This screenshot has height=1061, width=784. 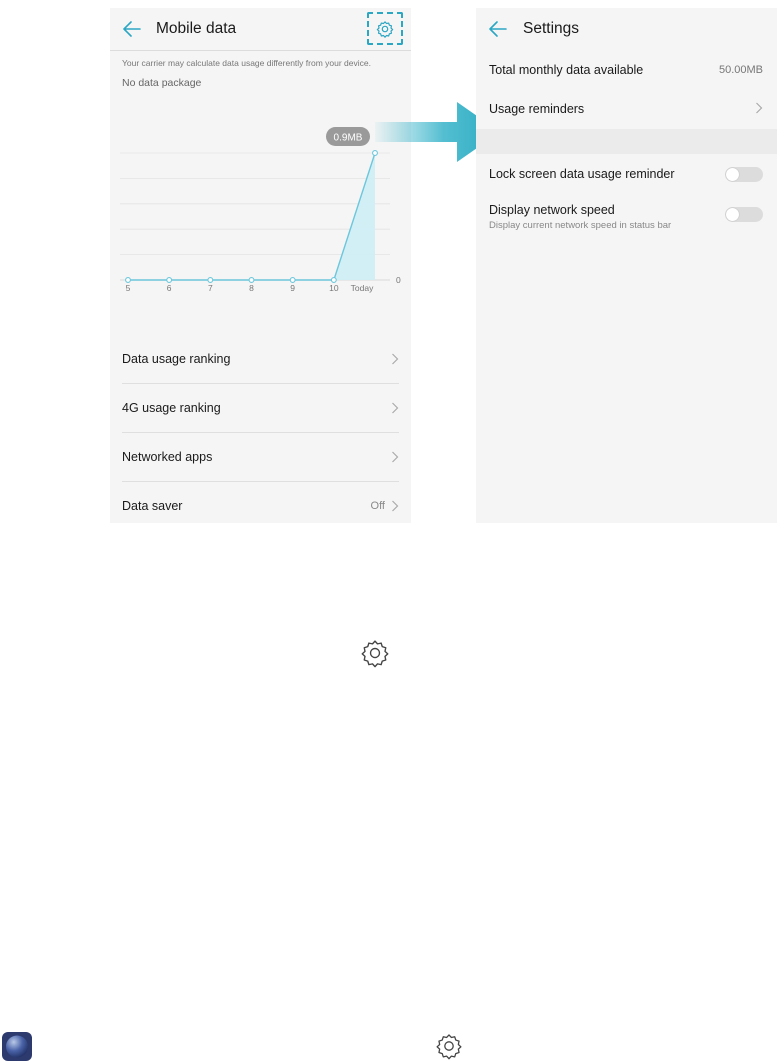 What do you see at coordinates (176, 359) in the screenshot?
I see `list-item-label: Data usage ranking` at bounding box center [176, 359].